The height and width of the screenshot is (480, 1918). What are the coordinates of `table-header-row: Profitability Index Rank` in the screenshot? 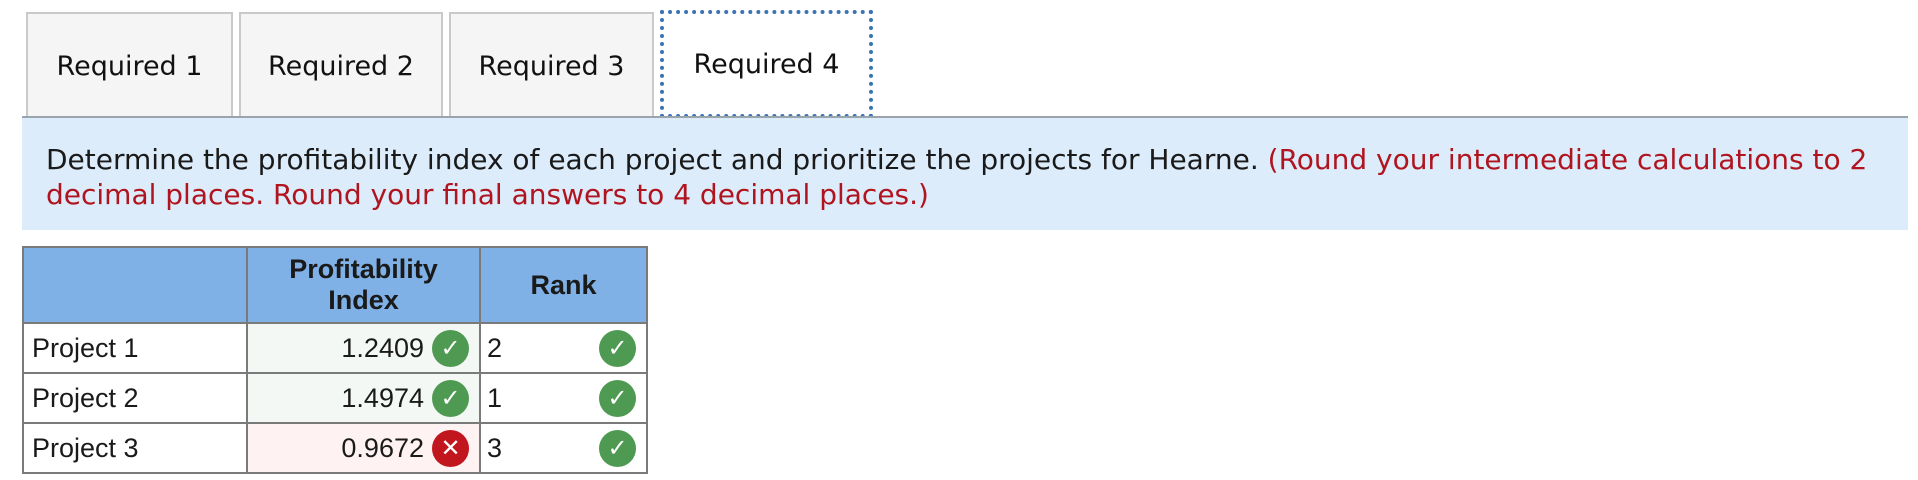 It's located at (335, 285).